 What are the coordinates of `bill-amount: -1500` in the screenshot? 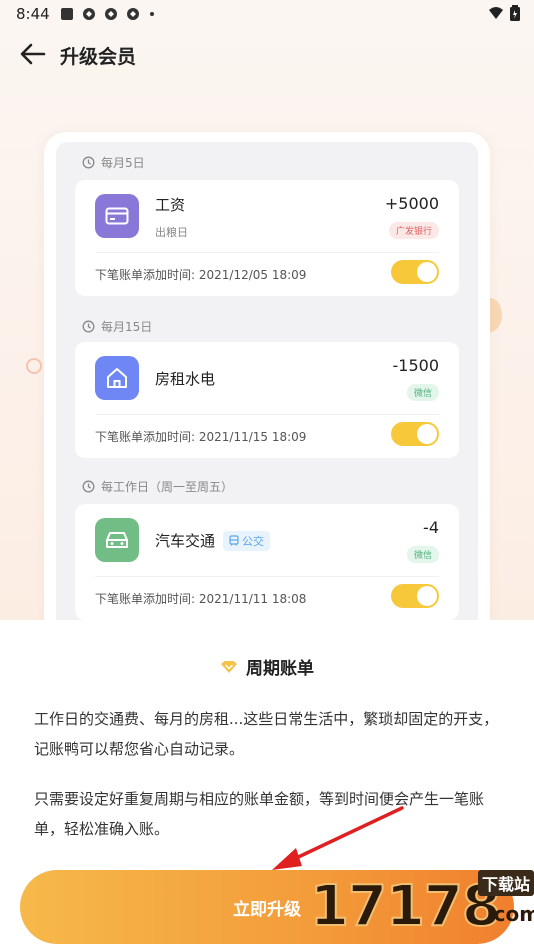 It's located at (416, 365).